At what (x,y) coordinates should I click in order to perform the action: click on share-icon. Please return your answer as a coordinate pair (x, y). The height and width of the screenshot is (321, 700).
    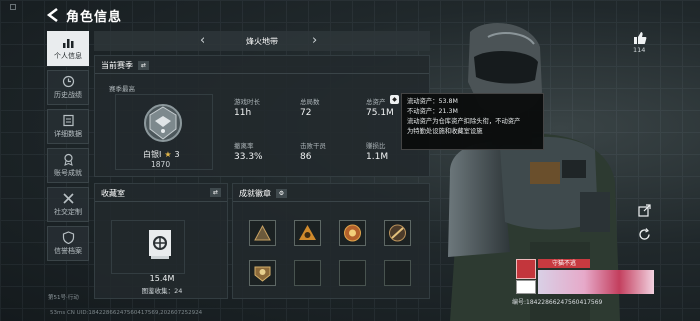
    Looking at the image, I should click on (644, 210).